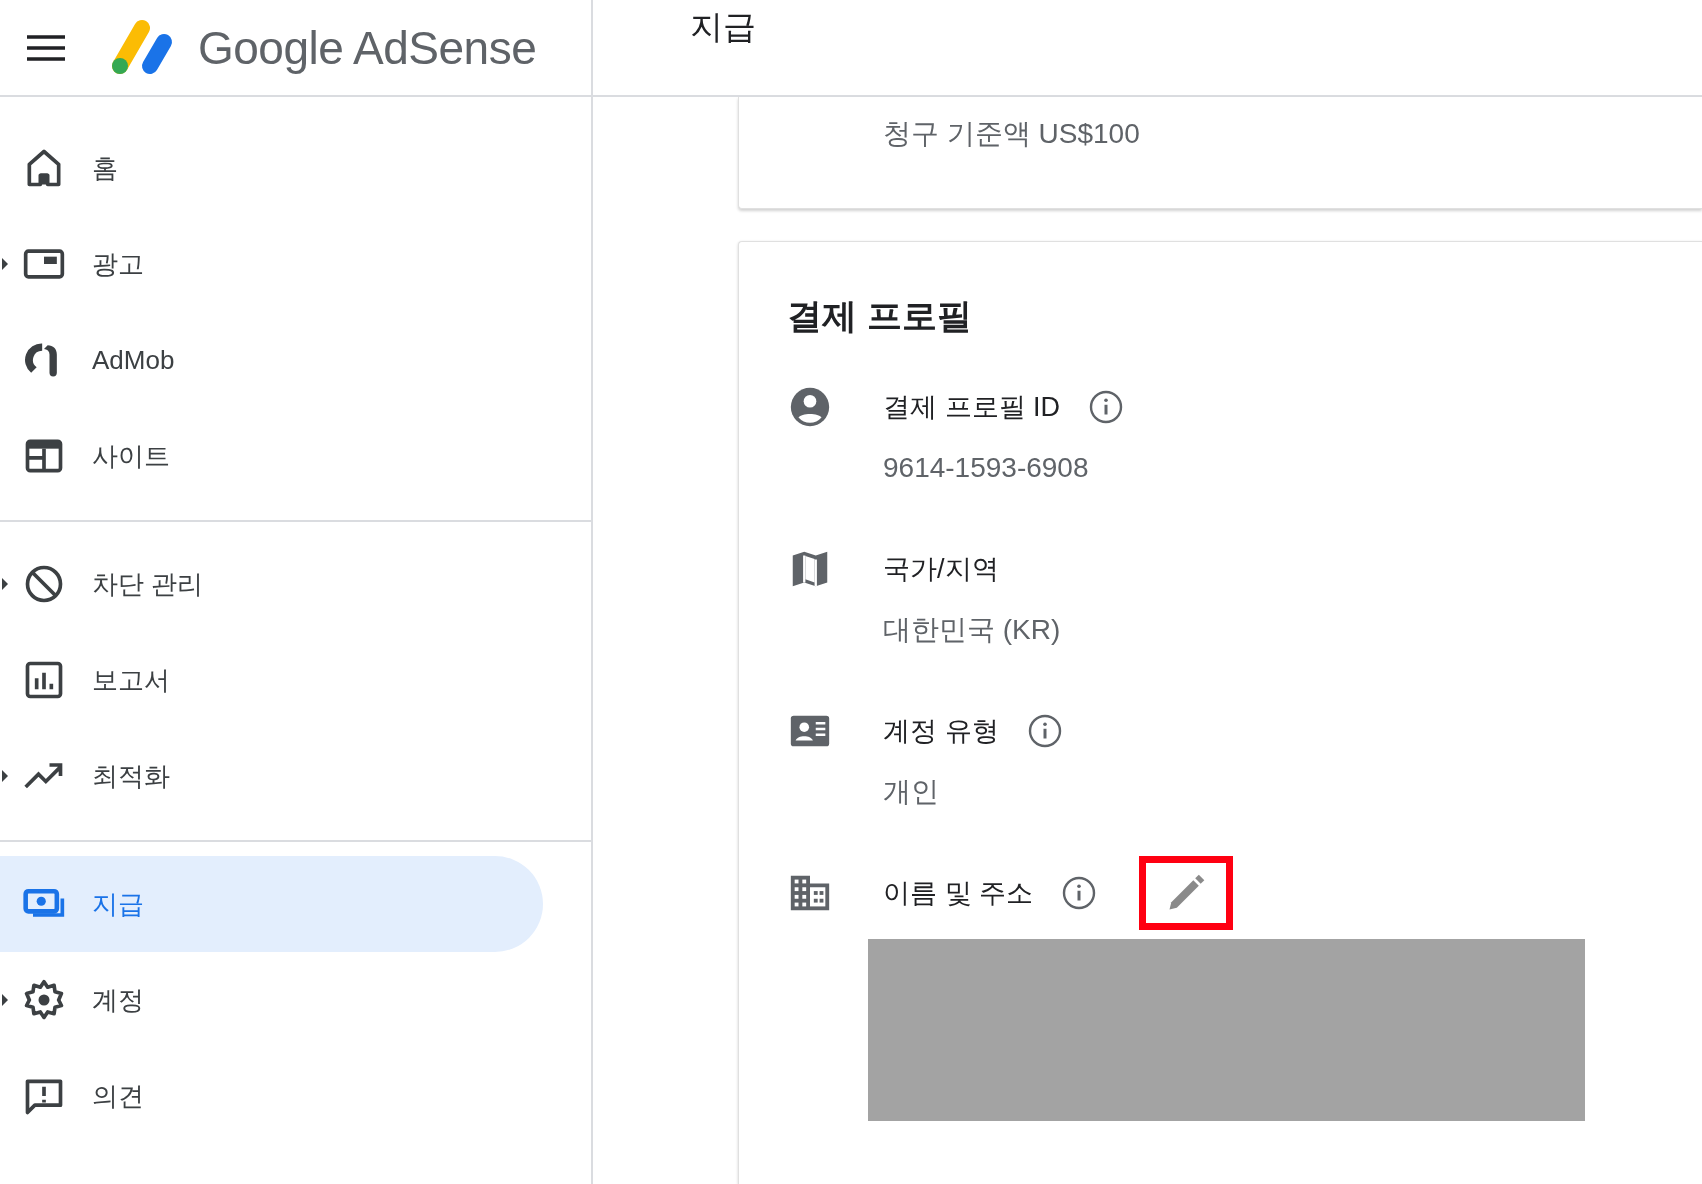 This screenshot has width=1702, height=1184. What do you see at coordinates (271, 1000) in the screenshot?
I see `sidebar-item: 계정` at bounding box center [271, 1000].